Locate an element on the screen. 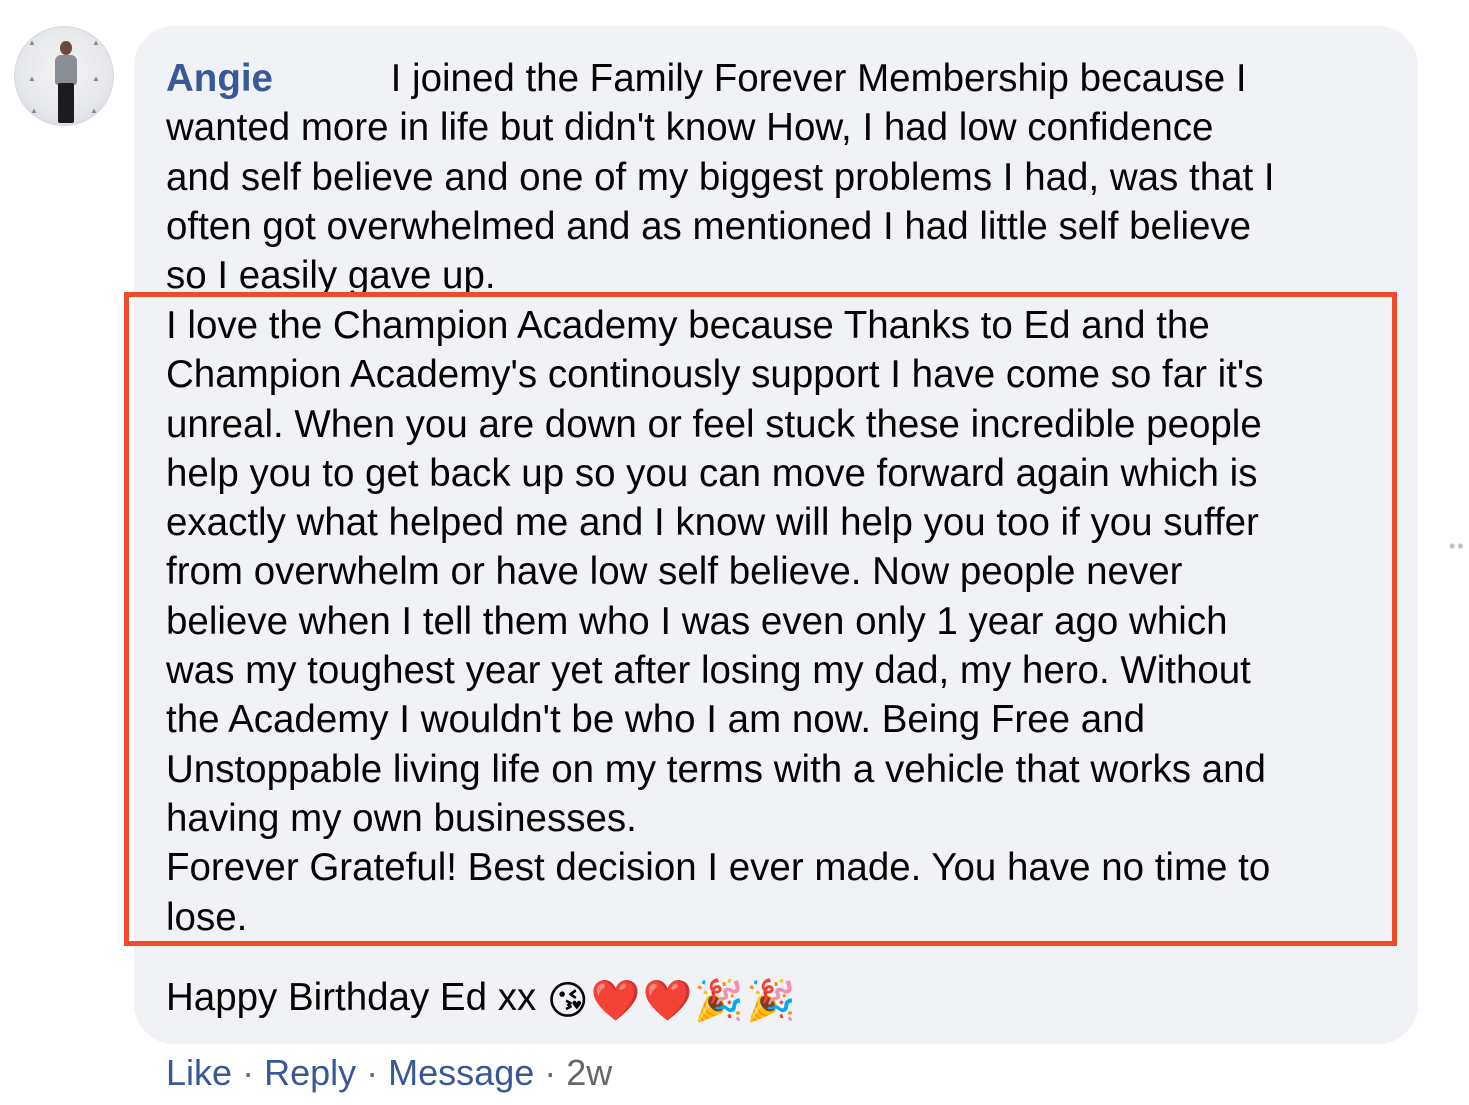 This screenshot has width=1469, height=1105. comment-author-name: Angie is located at coordinates (219, 78).